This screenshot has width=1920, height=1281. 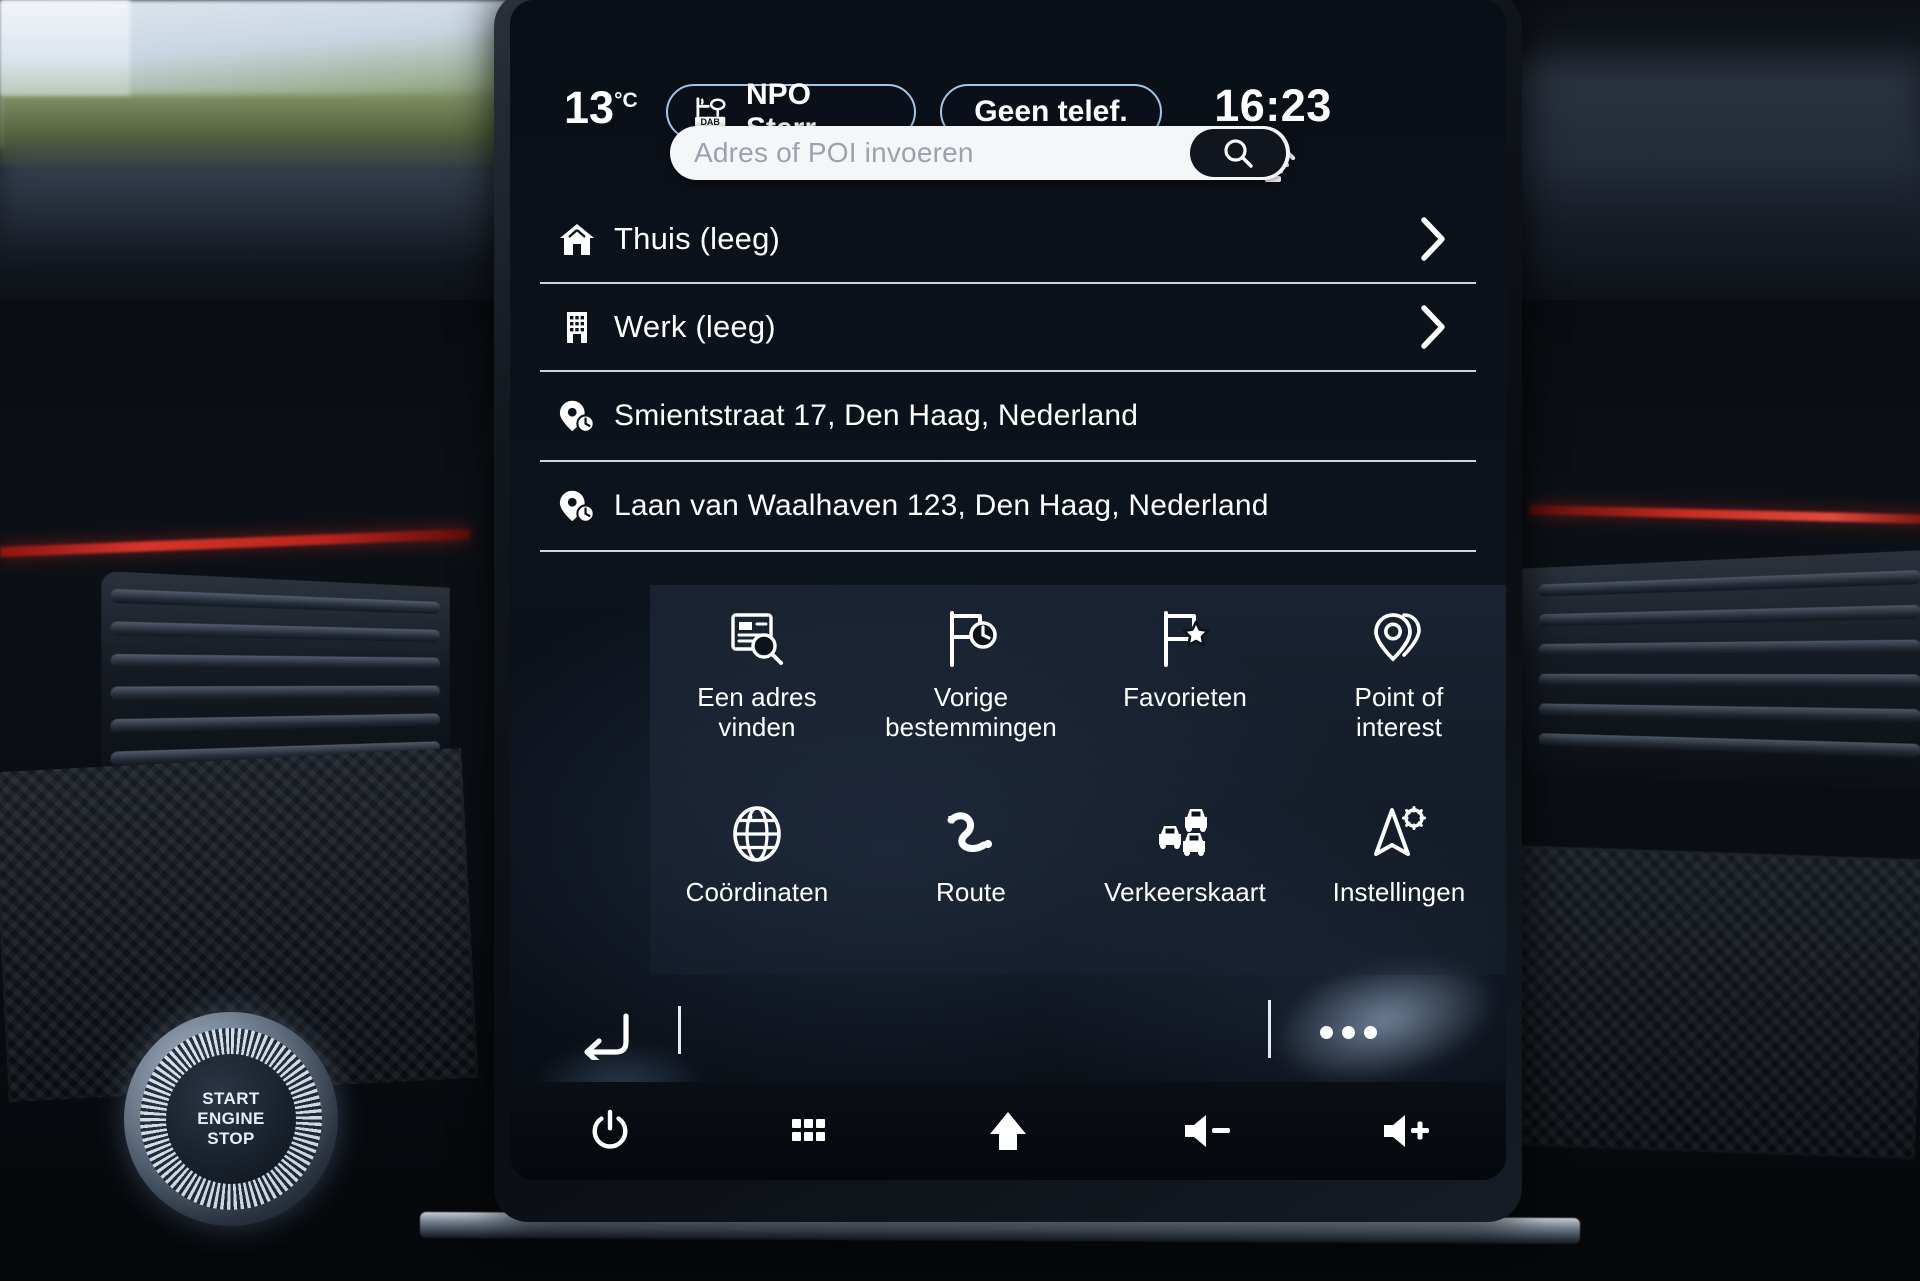 What do you see at coordinates (1008, 240) in the screenshot?
I see `list-item-home: Thuis (leeg)` at bounding box center [1008, 240].